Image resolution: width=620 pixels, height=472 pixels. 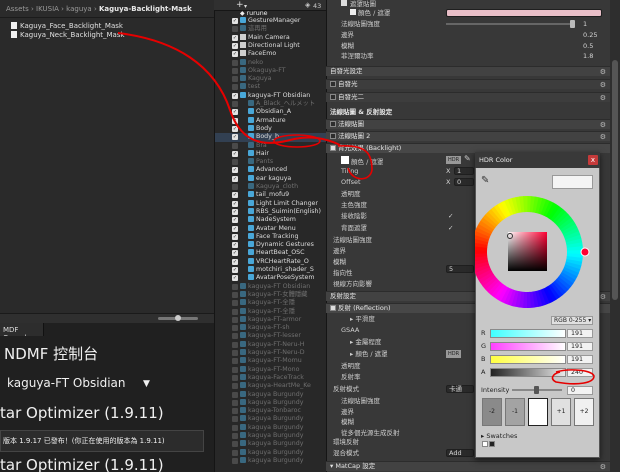 What do you see at coordinates (588, 56) in the screenshot?
I see `fresnel-value: 1.8` at bounding box center [588, 56].